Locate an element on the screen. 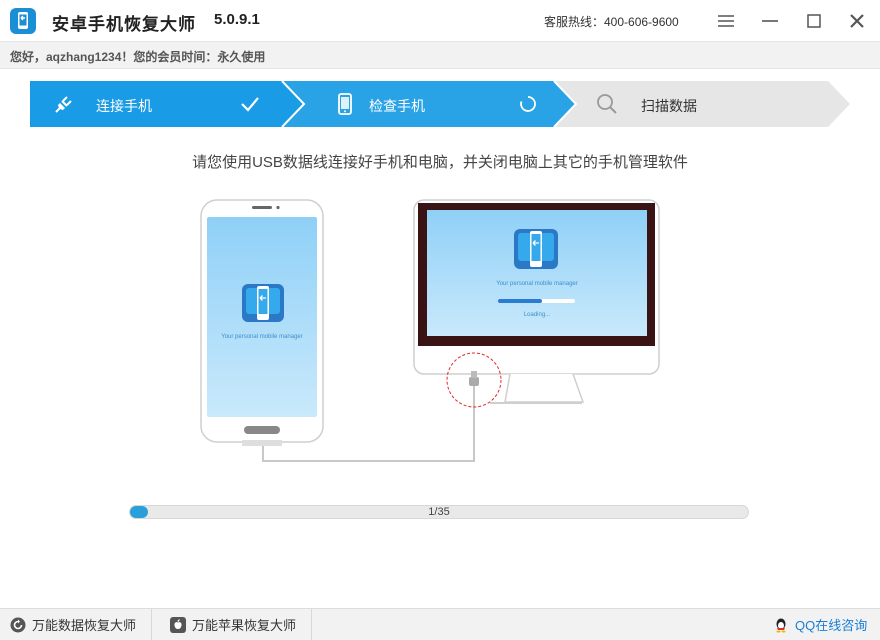  minimize-icon is located at coordinates (770, 21).